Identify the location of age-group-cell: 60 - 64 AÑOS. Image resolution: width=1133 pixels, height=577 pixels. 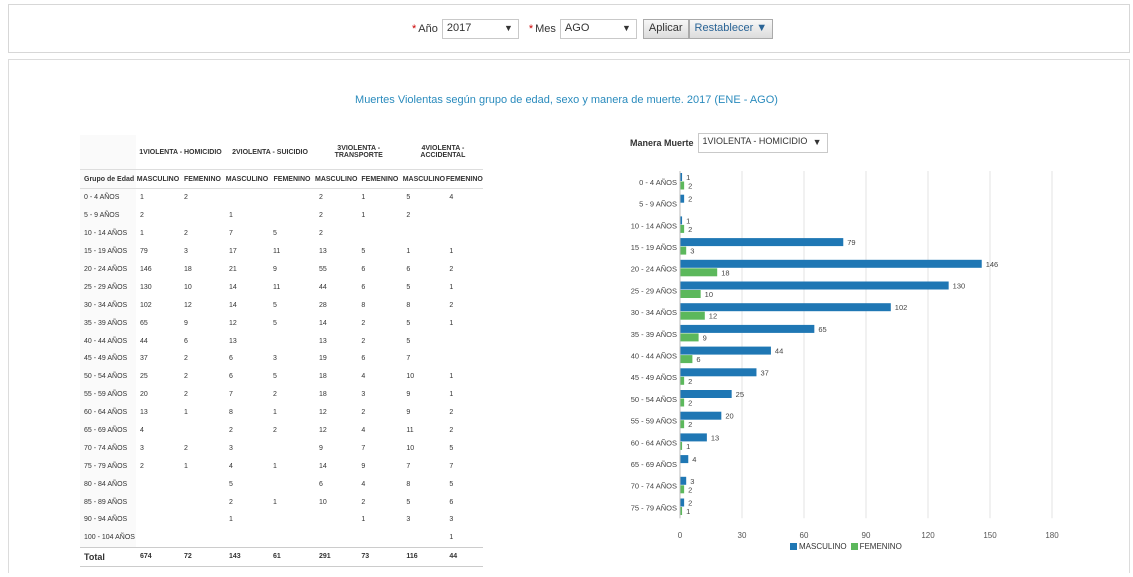
(108, 412).